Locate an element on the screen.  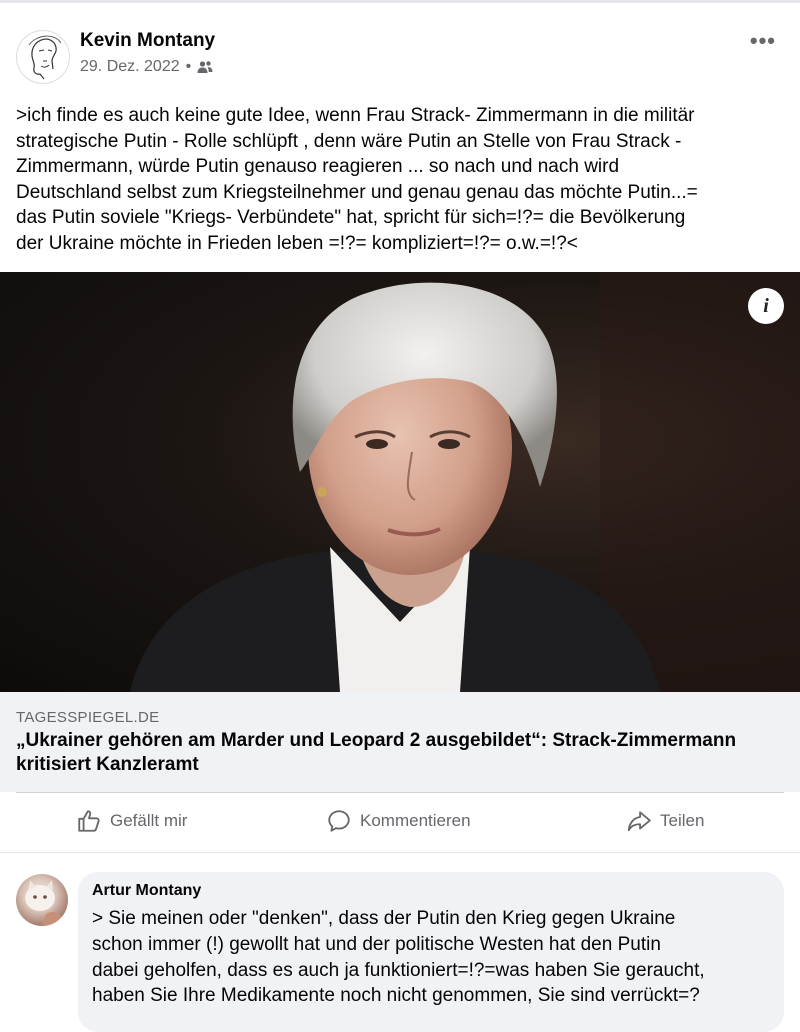
author-name: Kevin Montany is located at coordinates (147, 41).